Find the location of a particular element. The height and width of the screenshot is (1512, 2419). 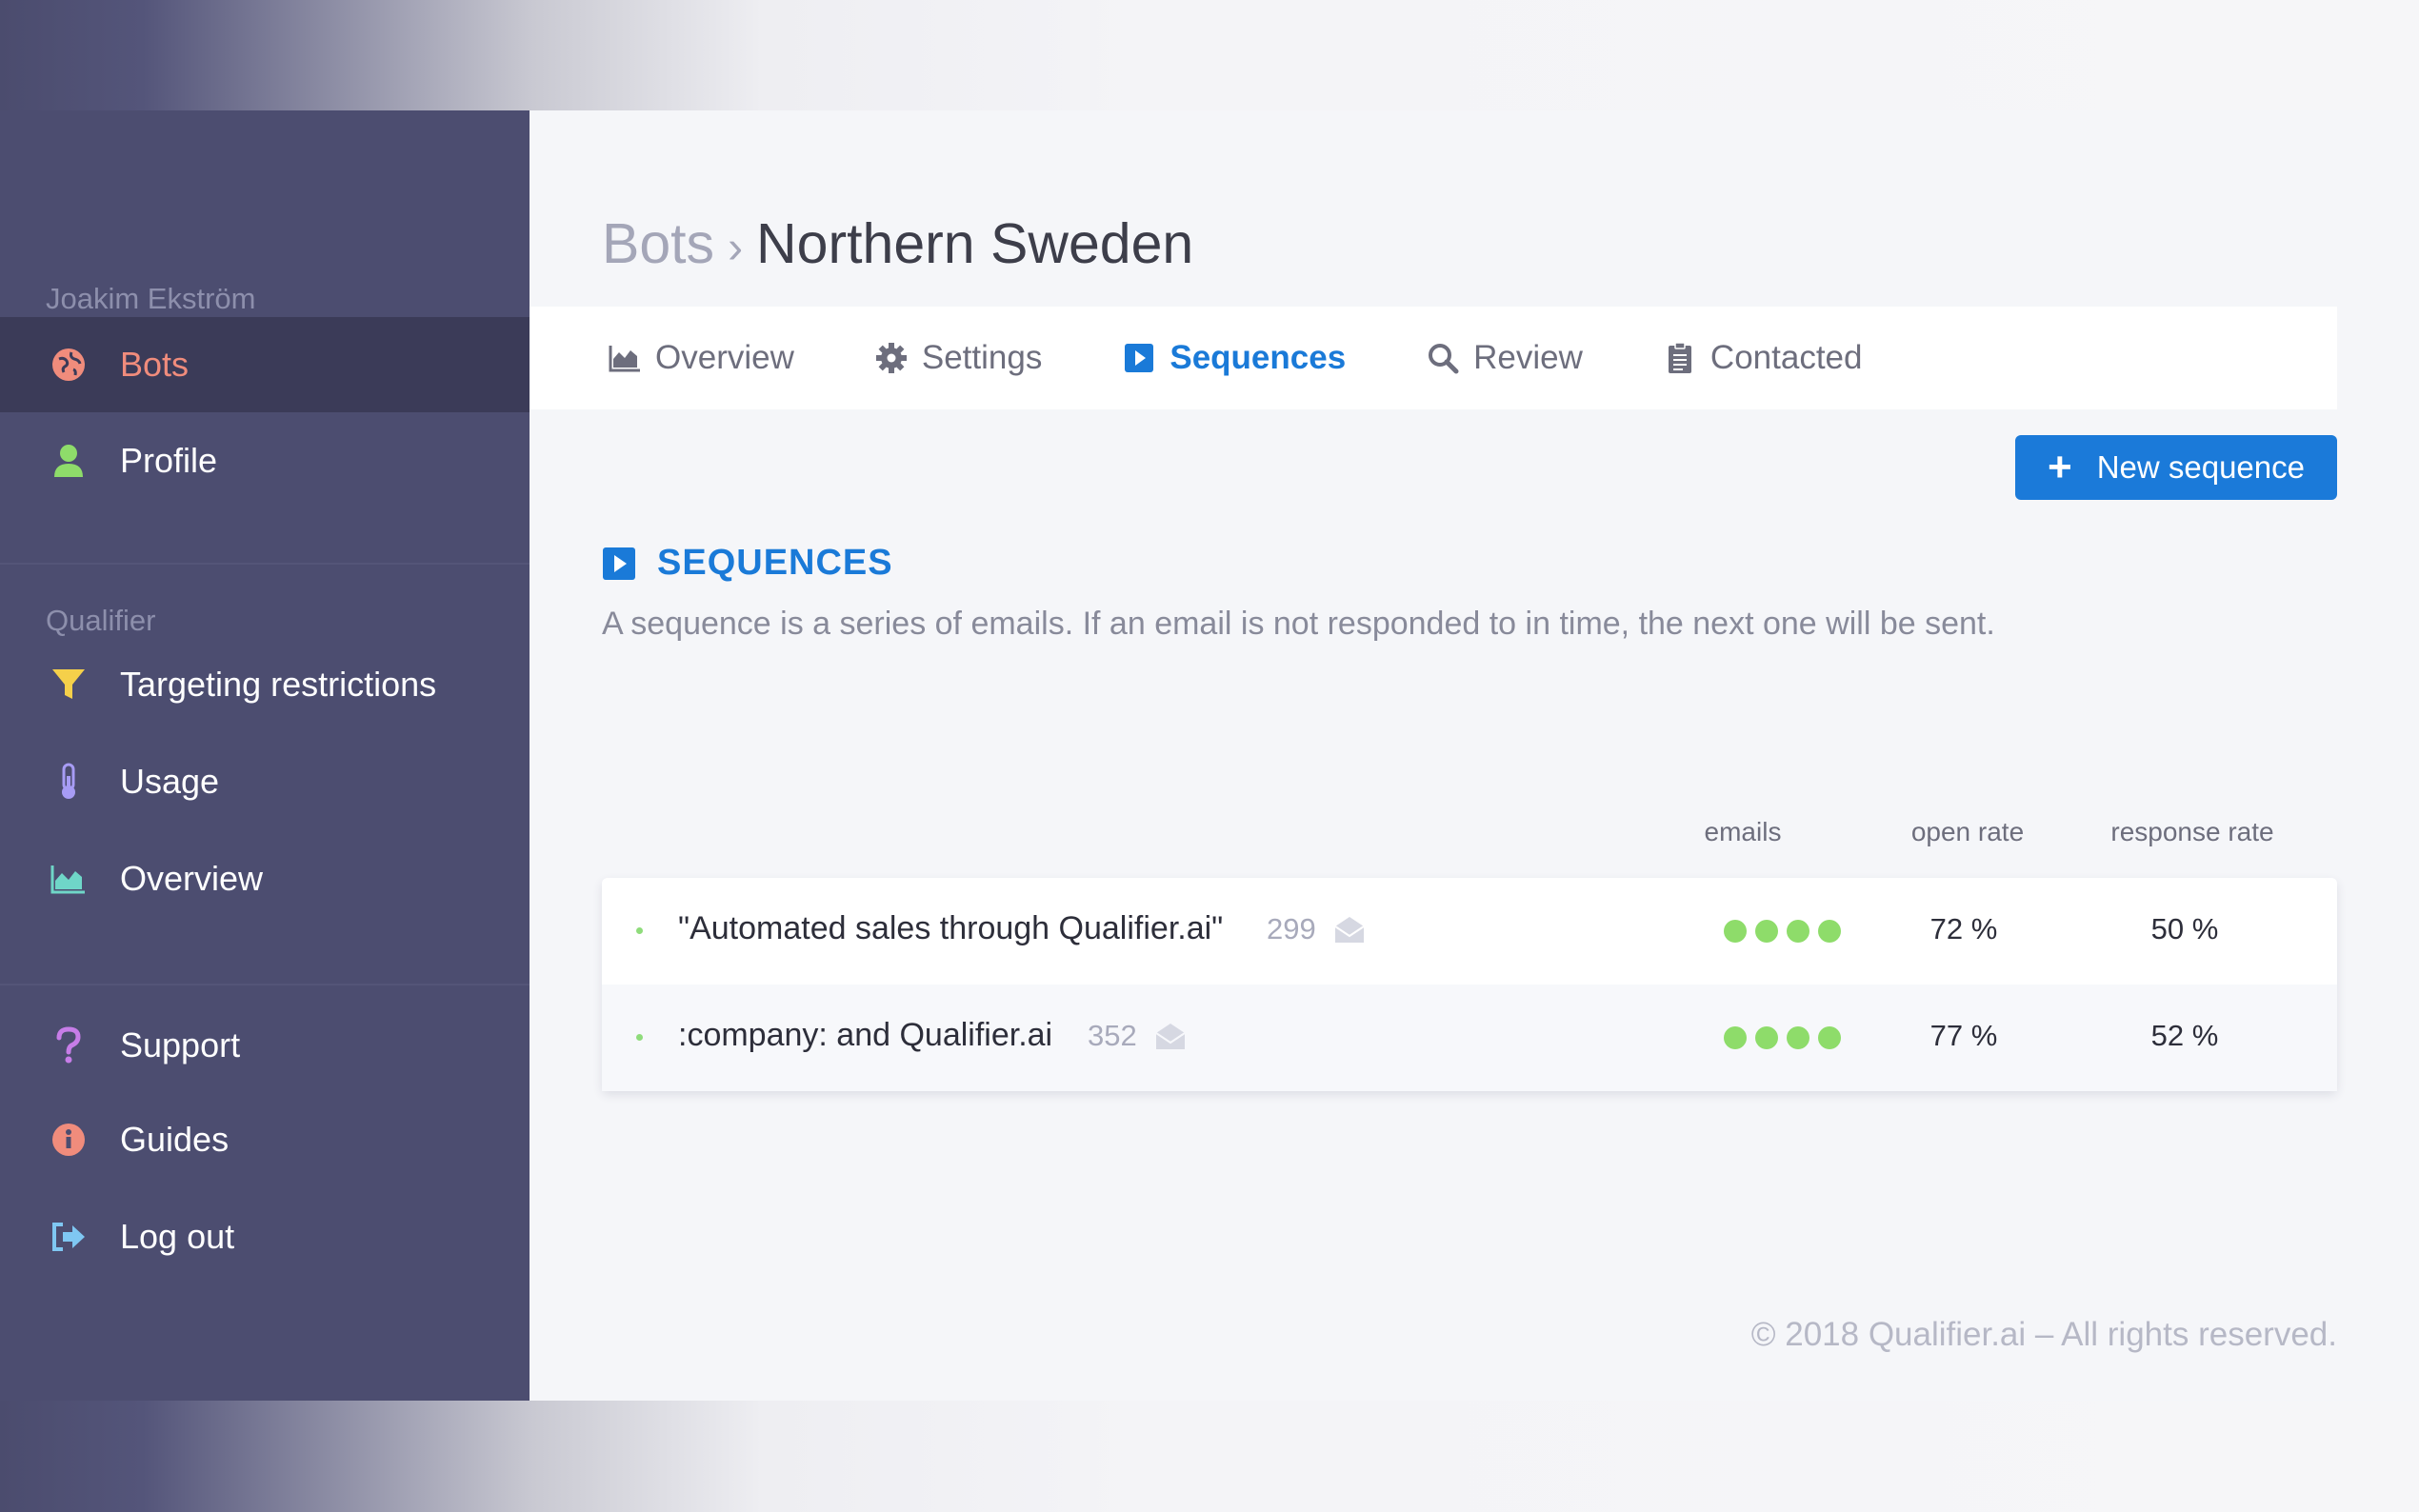

column-header-open-rate: open rate is located at coordinates (1968, 831).